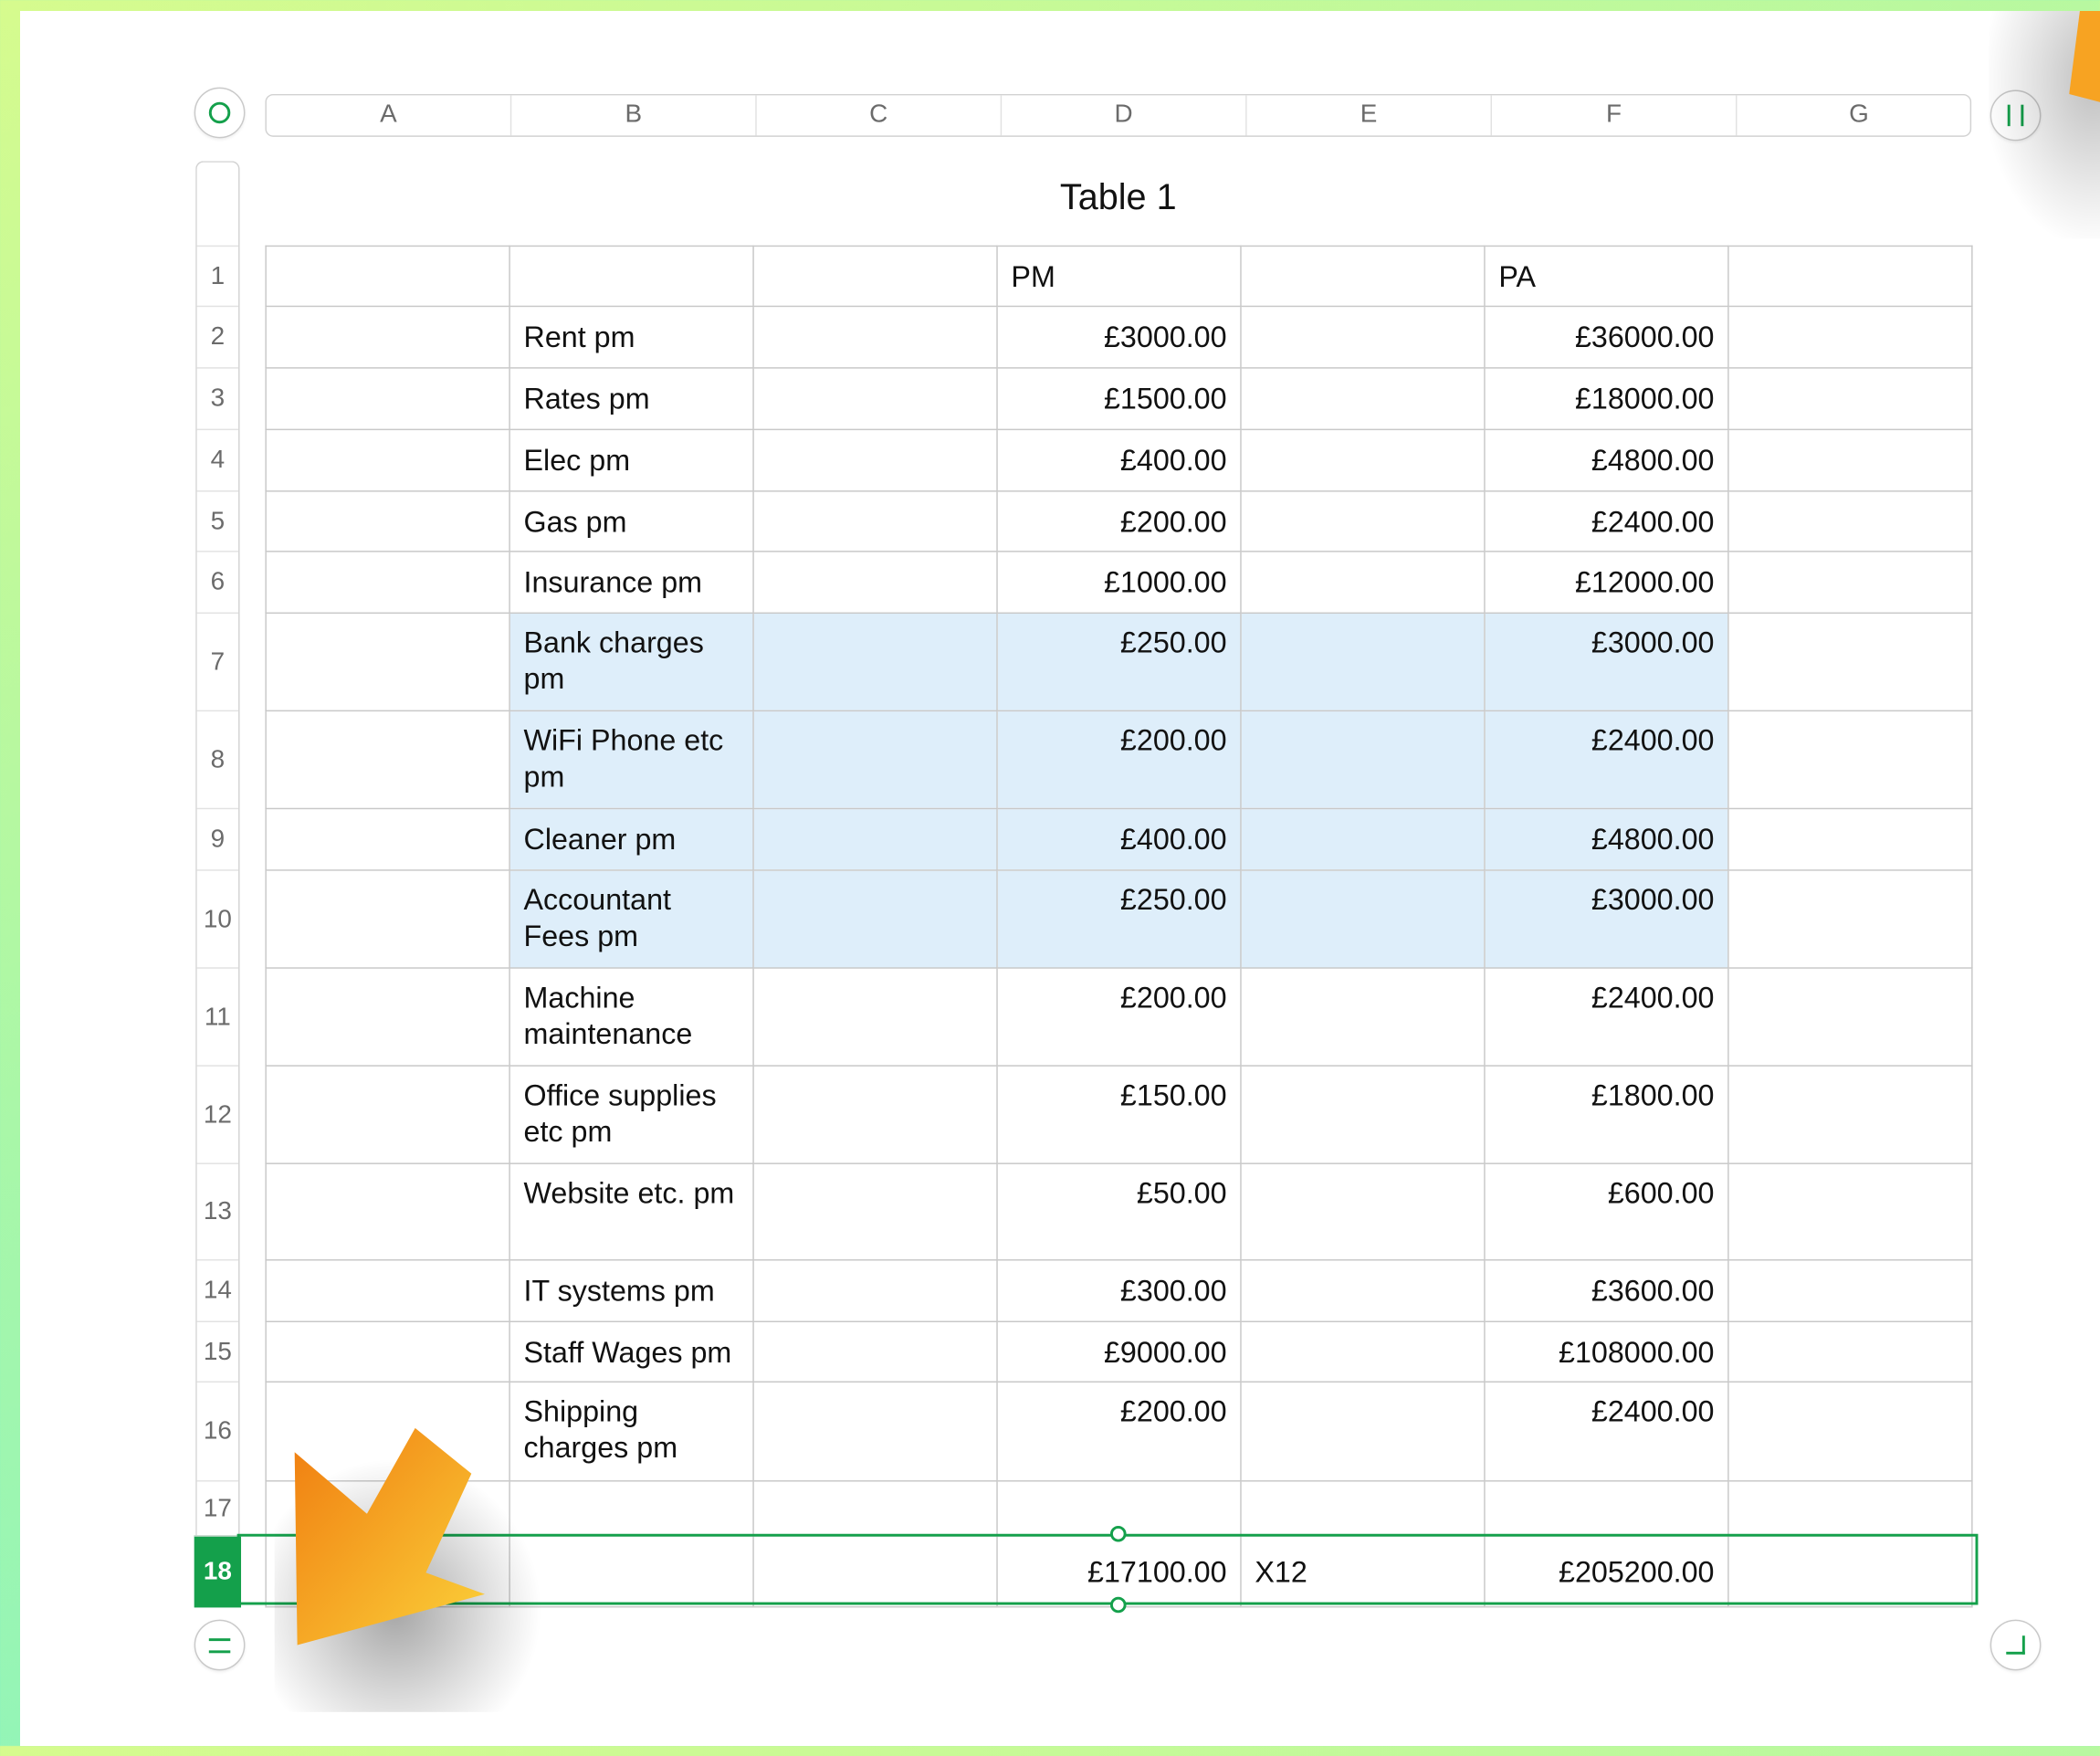 The width and height of the screenshot is (2100, 1756). What do you see at coordinates (1370, 115) in the screenshot?
I see `column-header-e: E` at bounding box center [1370, 115].